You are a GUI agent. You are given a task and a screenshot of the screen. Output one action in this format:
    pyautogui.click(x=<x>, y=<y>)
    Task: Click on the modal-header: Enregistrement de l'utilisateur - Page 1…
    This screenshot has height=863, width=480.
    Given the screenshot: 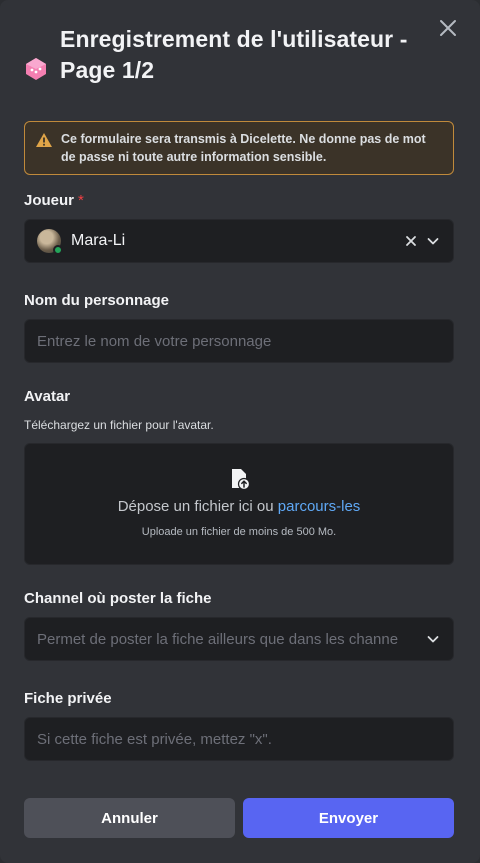 What is the action you would take?
    pyautogui.click(x=240, y=52)
    